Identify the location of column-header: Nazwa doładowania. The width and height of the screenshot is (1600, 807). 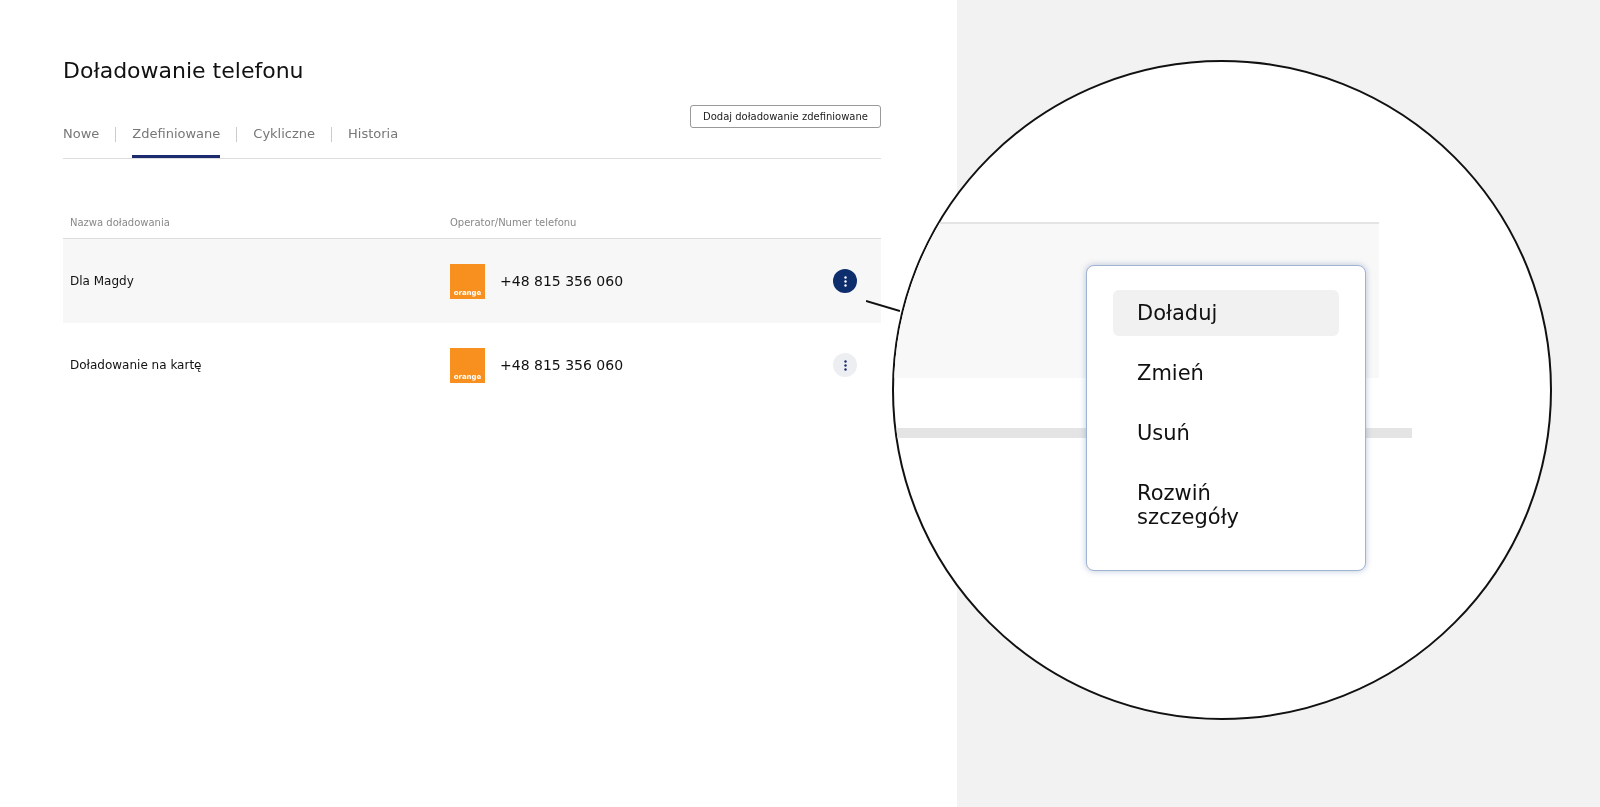
(120, 222).